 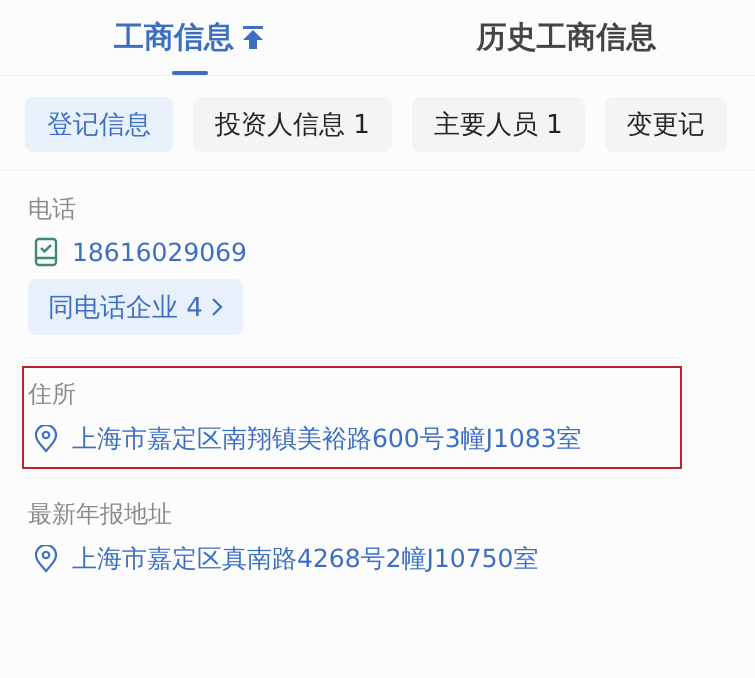 What do you see at coordinates (100, 514) in the screenshot?
I see `field-label: 最新年报地址` at bounding box center [100, 514].